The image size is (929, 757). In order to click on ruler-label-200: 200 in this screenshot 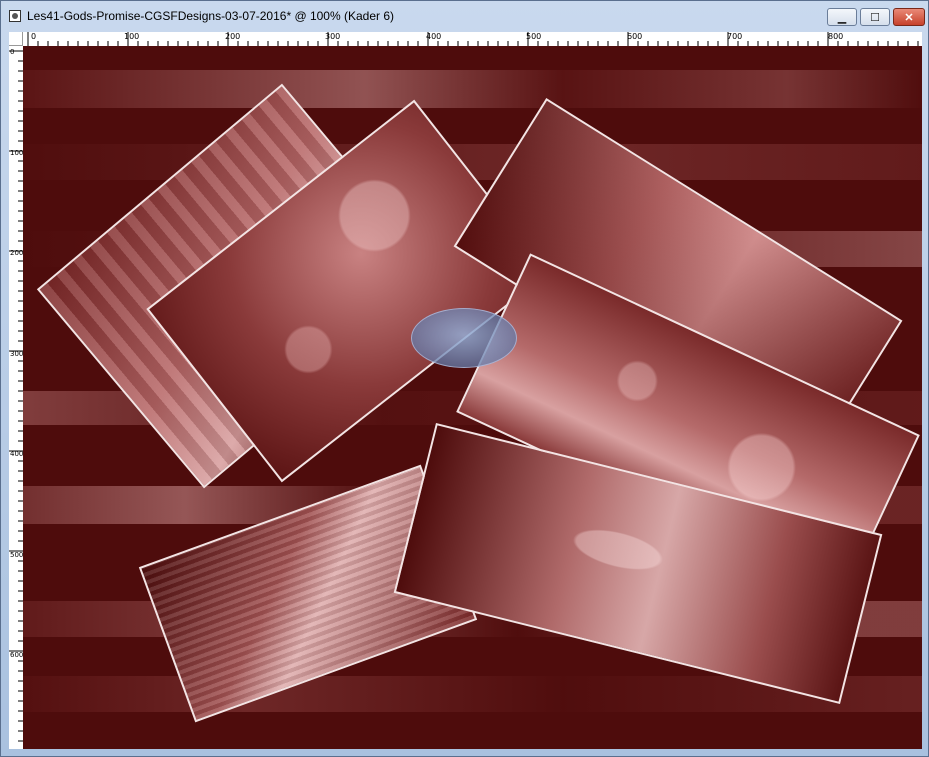, I will do `click(233, 36)`.